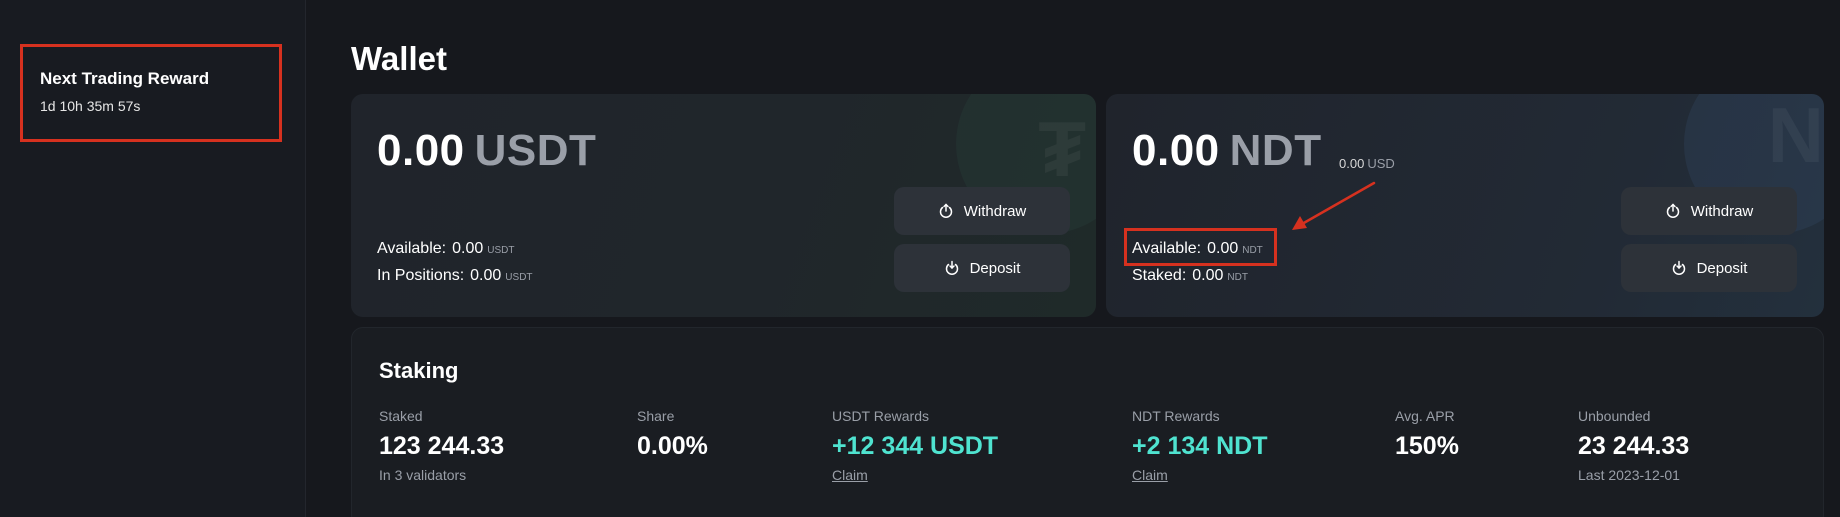 This screenshot has height=517, width=1840. What do you see at coordinates (995, 211) in the screenshot?
I see `usdt-withdraw-label: Withdraw` at bounding box center [995, 211].